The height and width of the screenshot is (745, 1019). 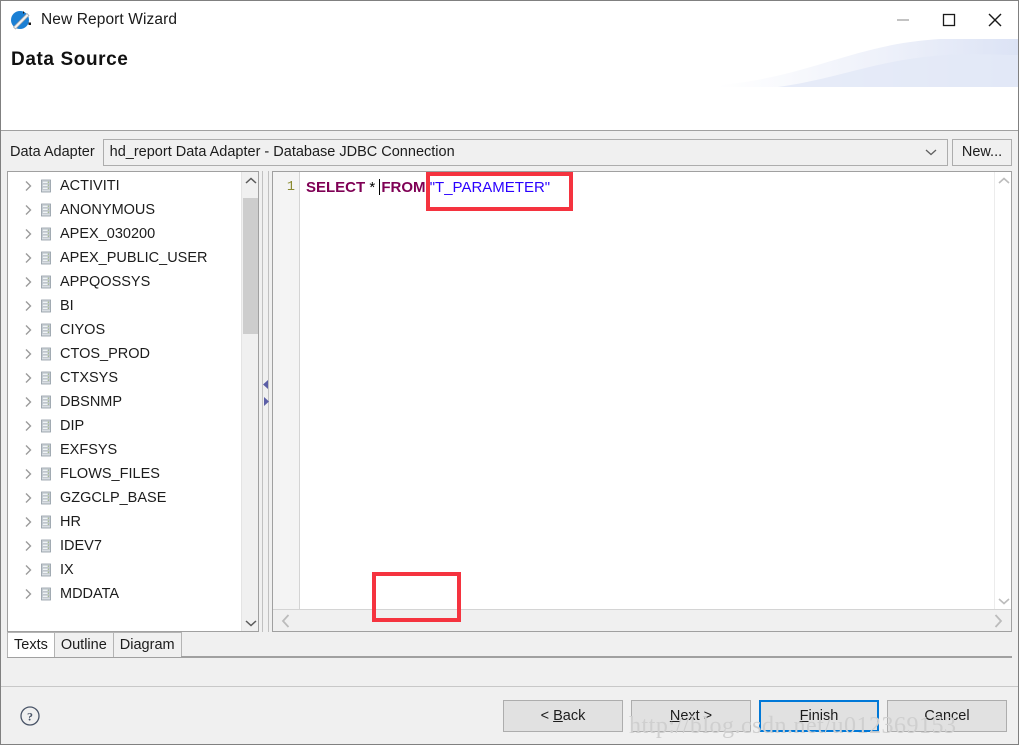 I want to click on maximize-icon, so click(x=949, y=20).